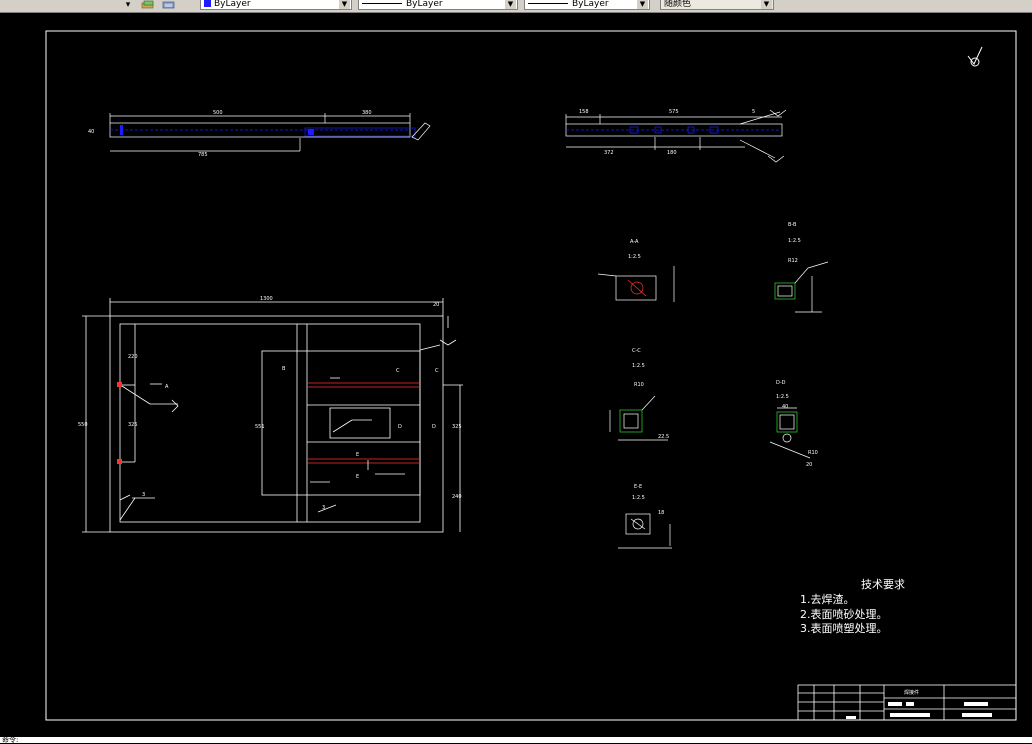  I want to click on side-dim-180: 180, so click(672, 153).